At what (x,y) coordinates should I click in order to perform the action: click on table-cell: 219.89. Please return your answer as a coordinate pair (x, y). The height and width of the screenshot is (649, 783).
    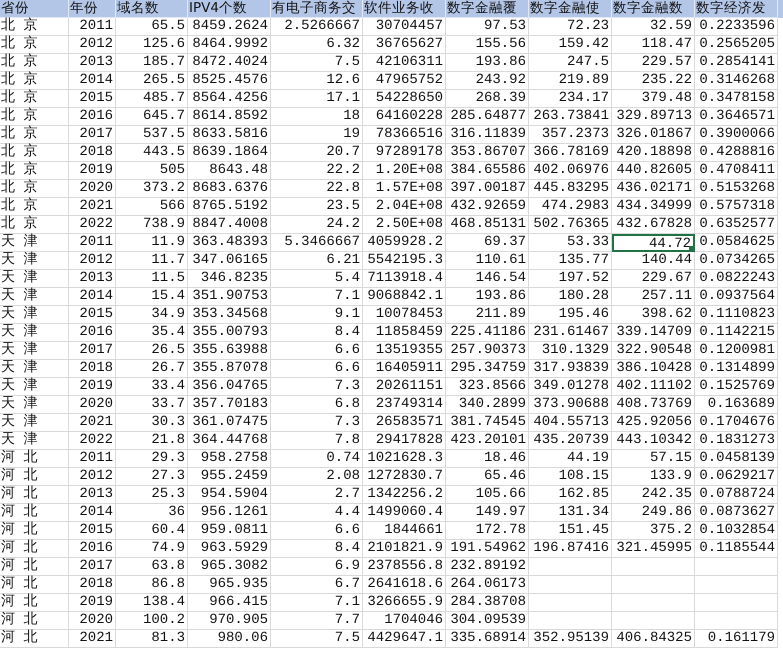
    Looking at the image, I should click on (570, 81).